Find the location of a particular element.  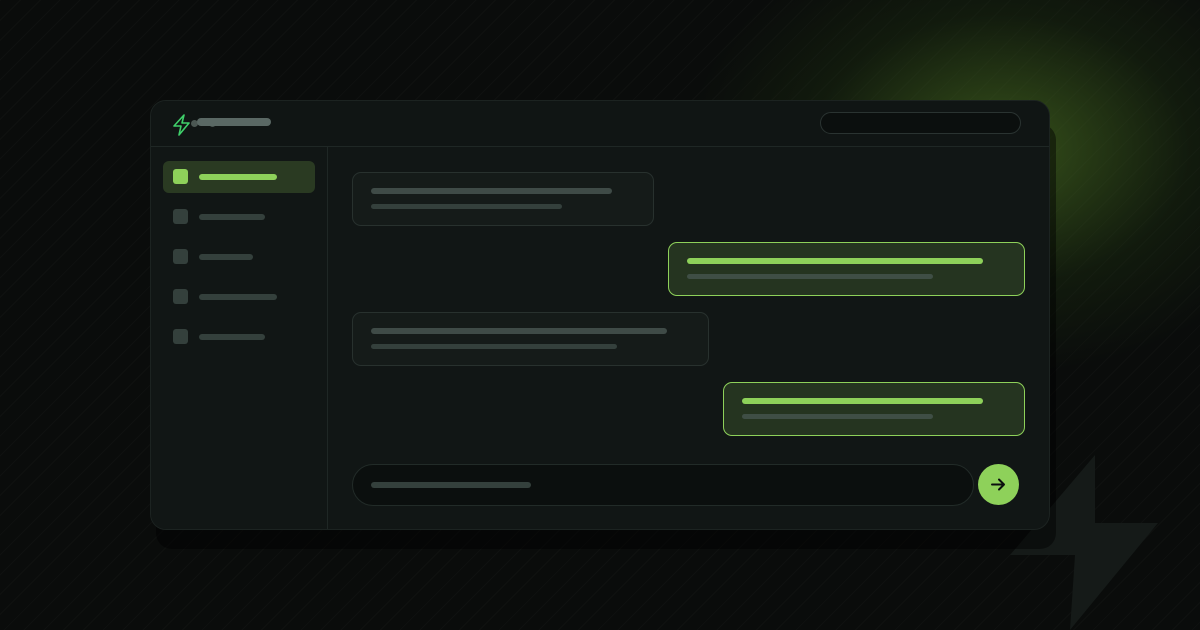

arrow-right-icon is located at coordinates (998, 484).